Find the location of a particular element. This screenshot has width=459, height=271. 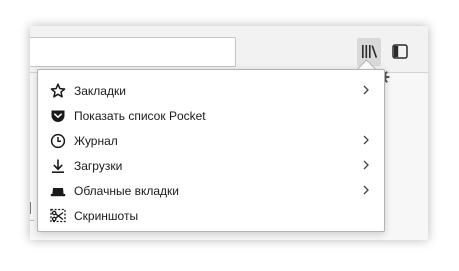

pocket-icon is located at coordinates (58, 116).